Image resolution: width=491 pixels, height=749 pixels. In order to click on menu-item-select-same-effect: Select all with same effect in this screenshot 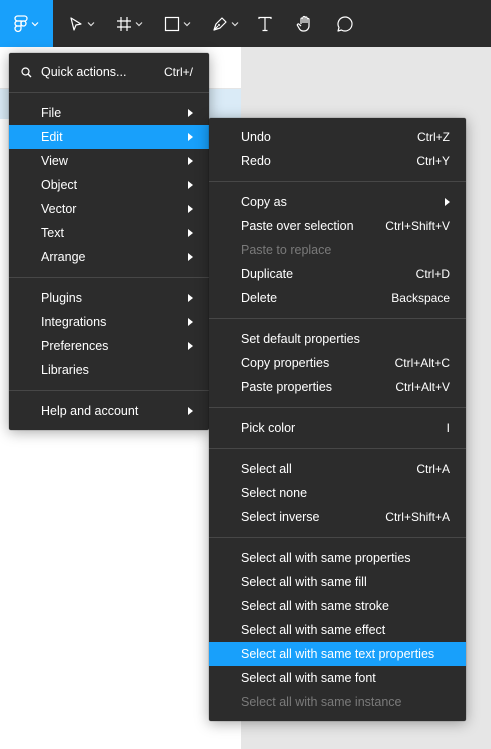, I will do `click(337, 630)`.